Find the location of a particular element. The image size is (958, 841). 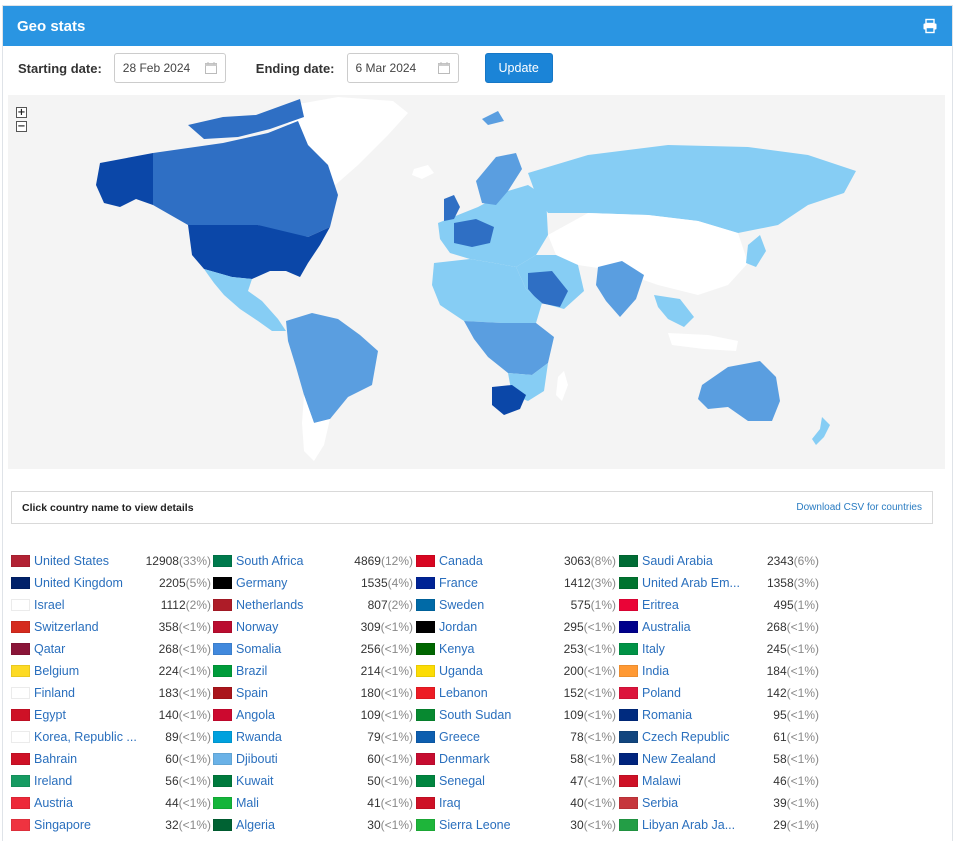

country-count: 200 is located at coordinates (573, 671).